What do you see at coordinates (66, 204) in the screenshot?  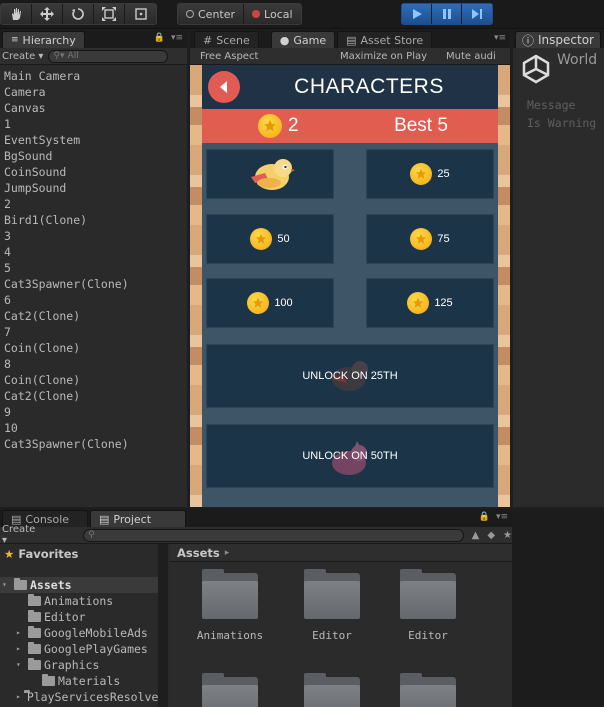 I see `hierarchy-item: 2` at bounding box center [66, 204].